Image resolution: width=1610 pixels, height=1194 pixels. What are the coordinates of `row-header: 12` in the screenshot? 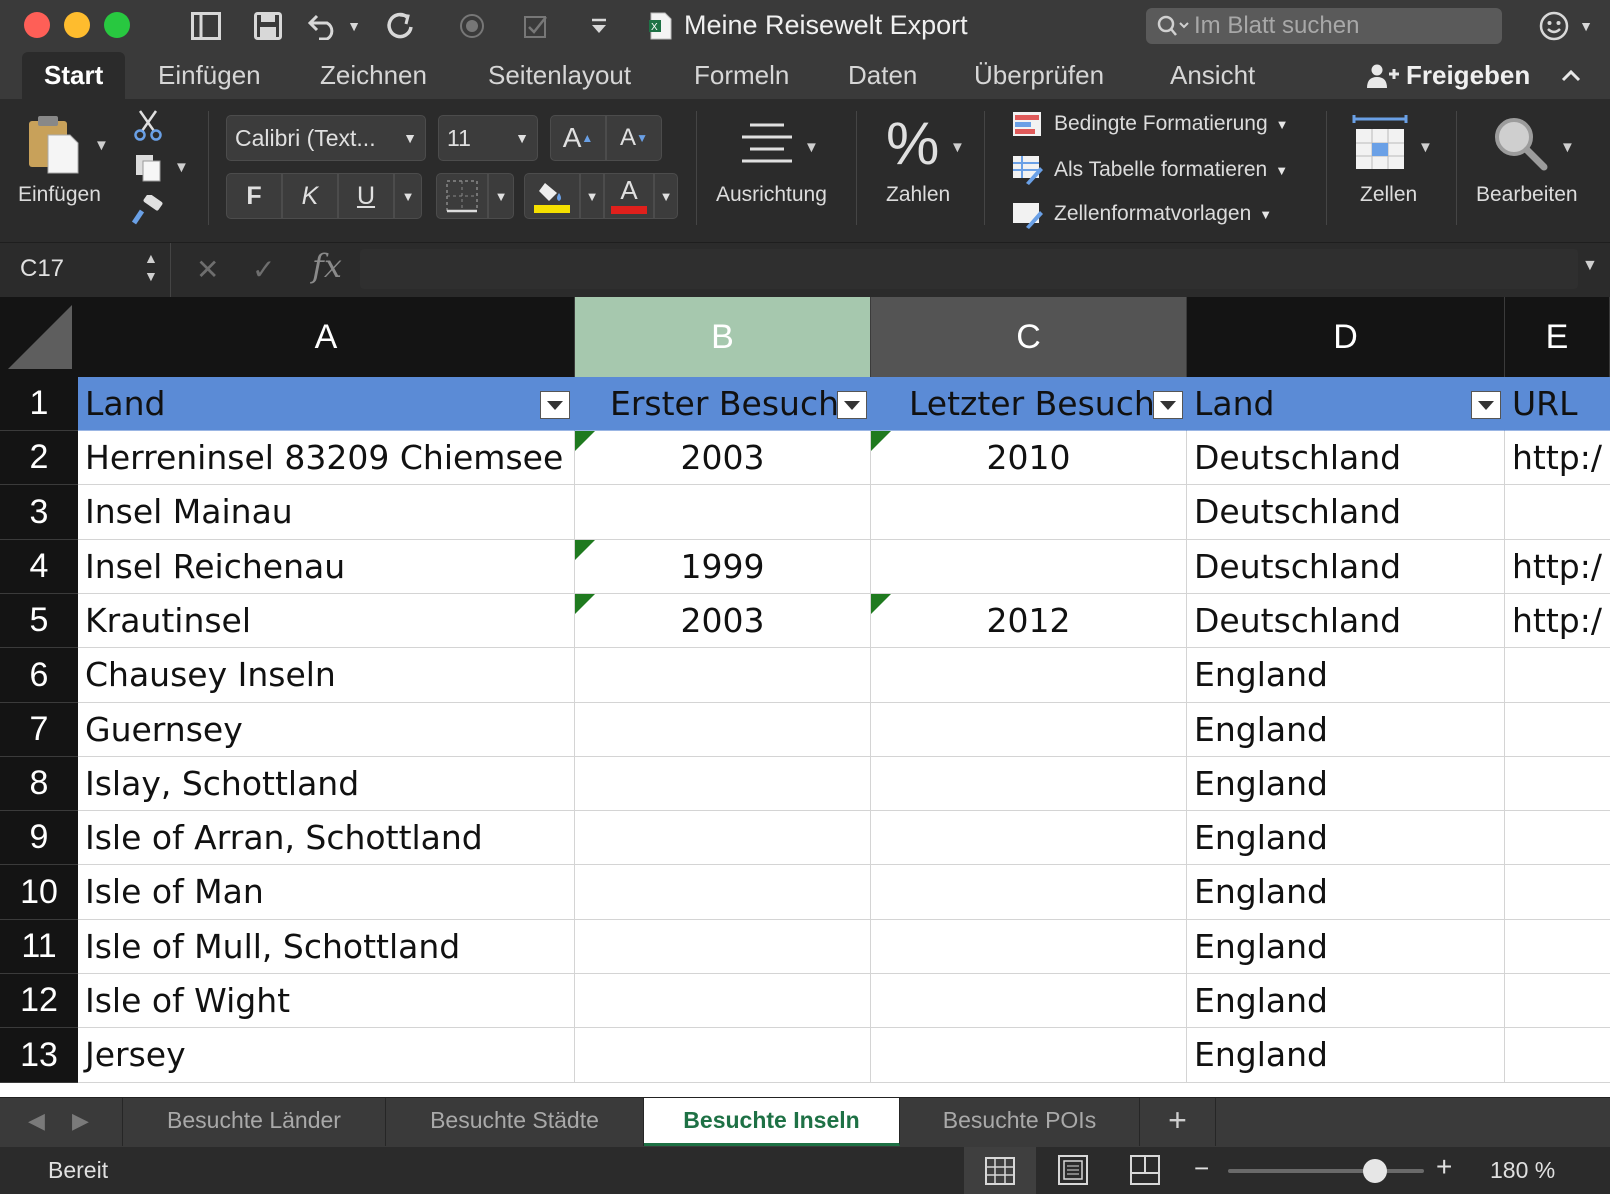 It's located at (39, 1001).